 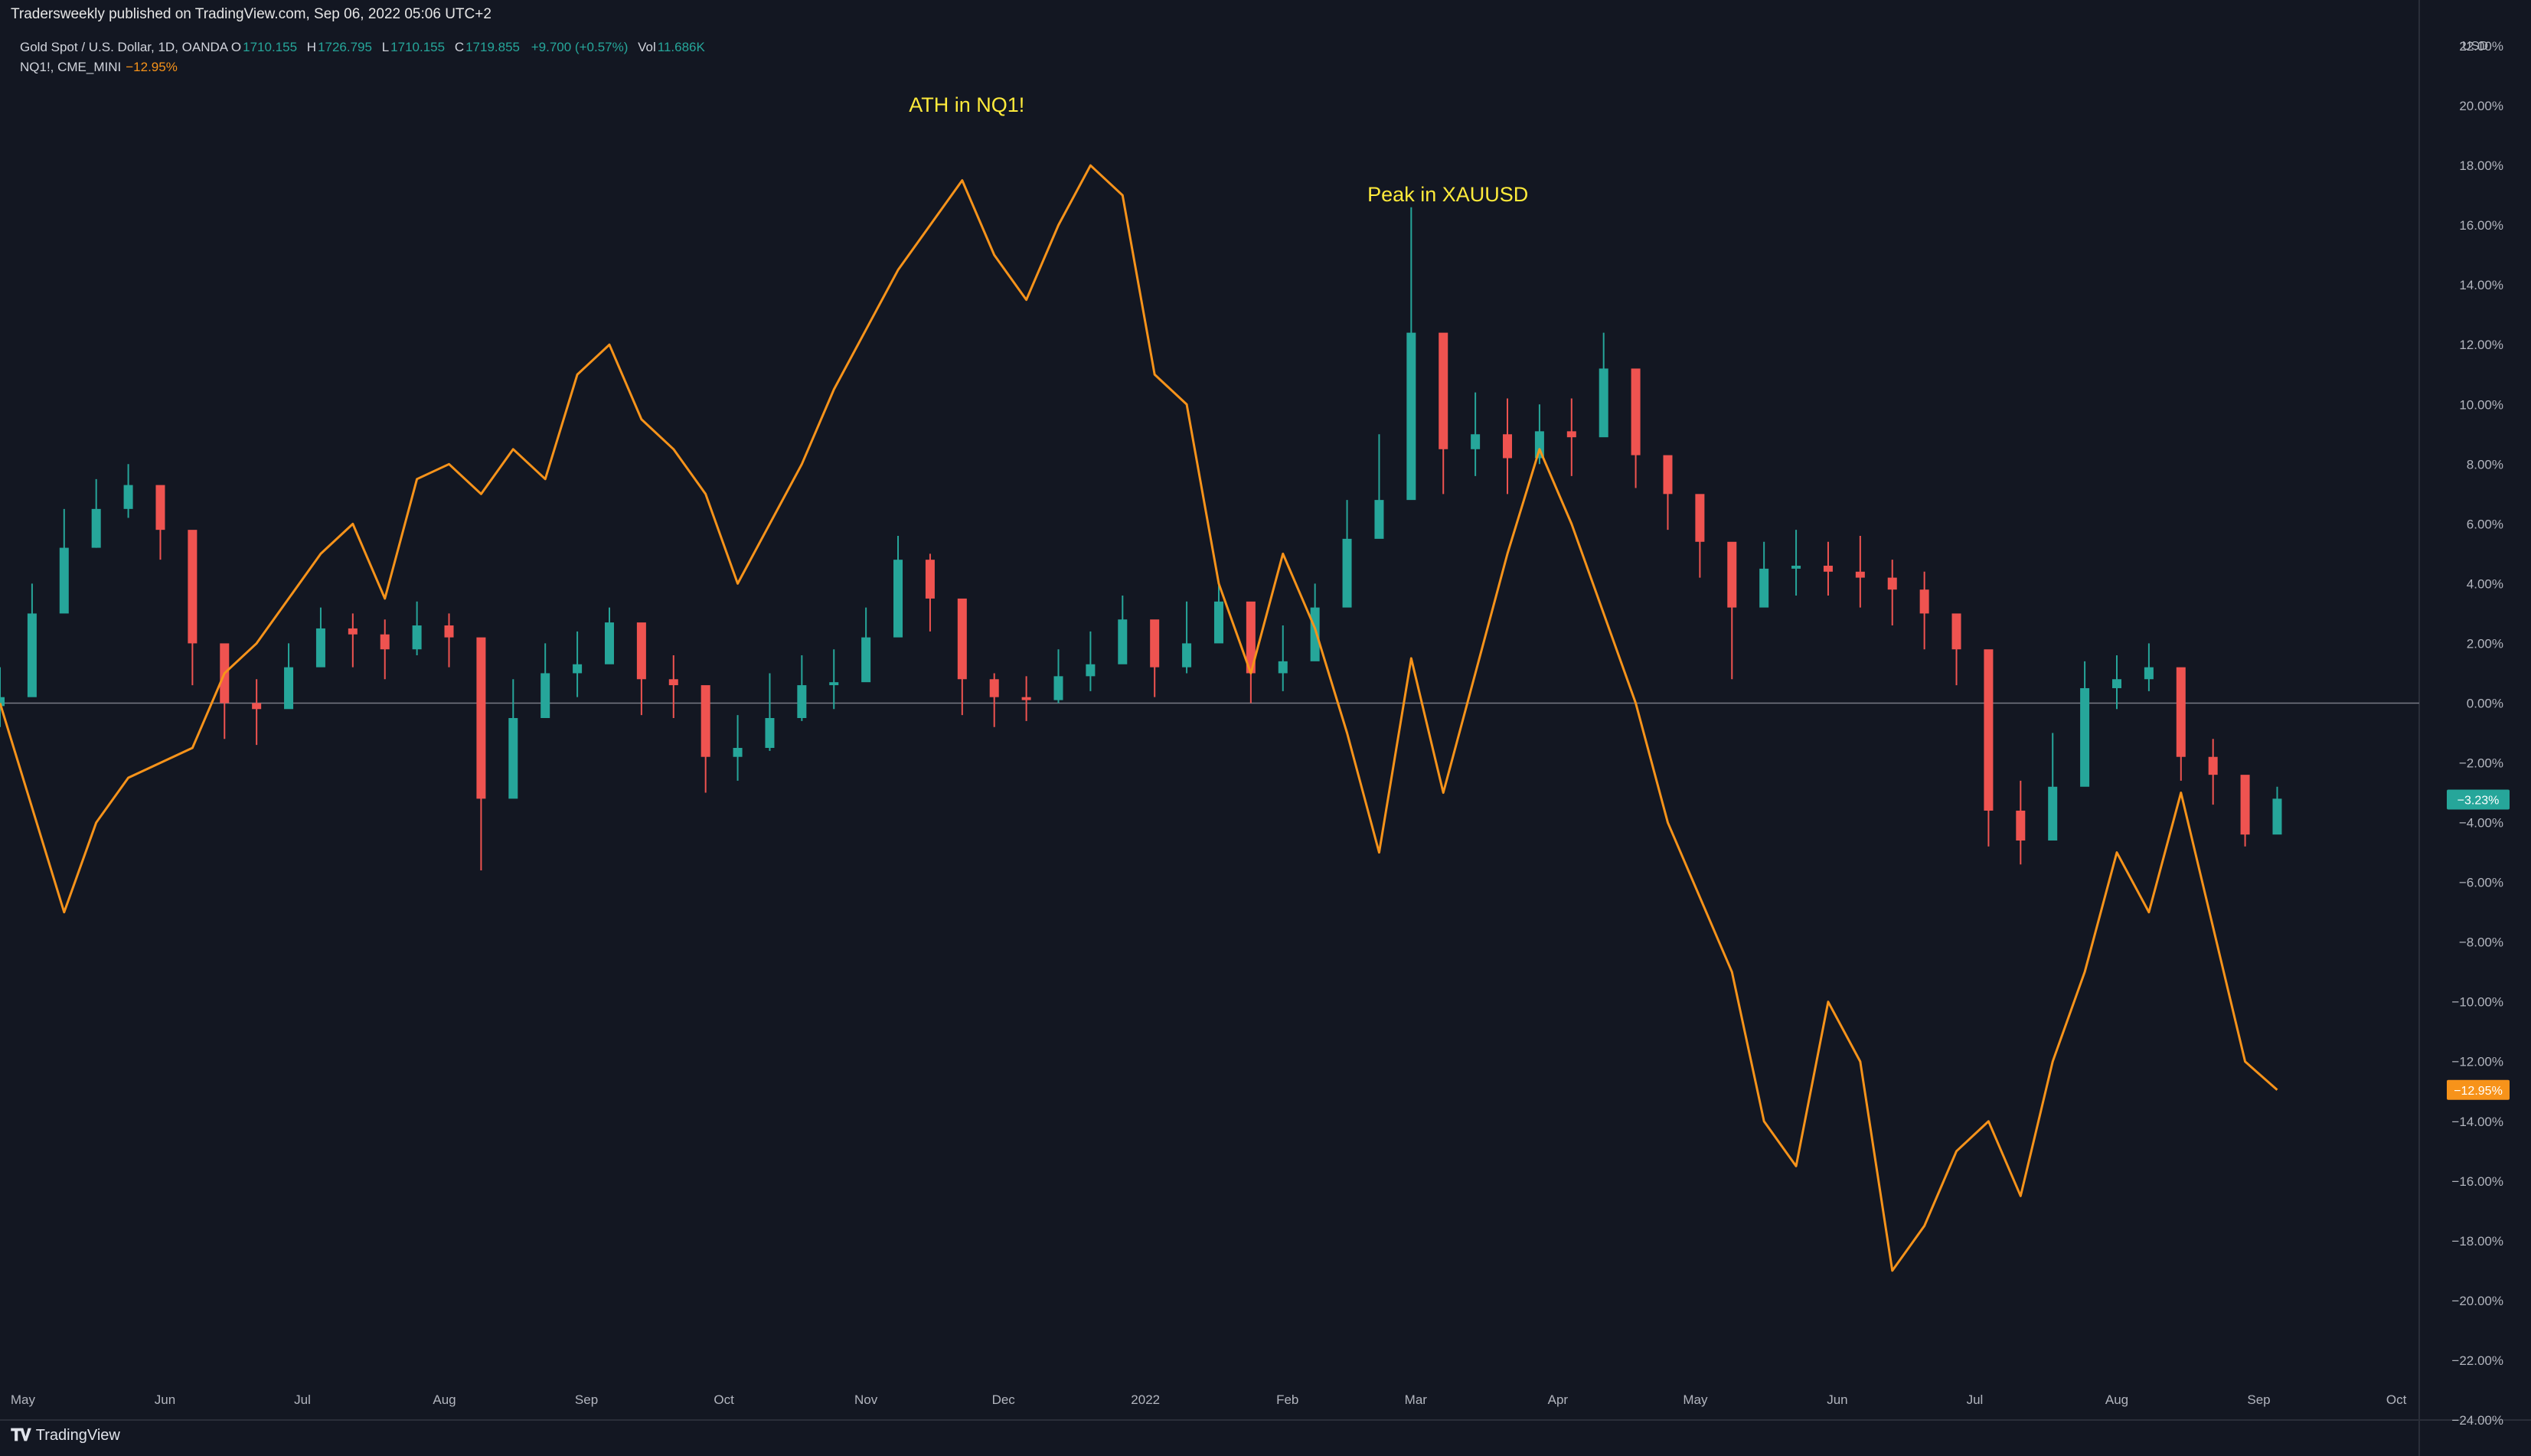 What do you see at coordinates (2481, 404) in the screenshot?
I see `y-tick-label: 10.00%` at bounding box center [2481, 404].